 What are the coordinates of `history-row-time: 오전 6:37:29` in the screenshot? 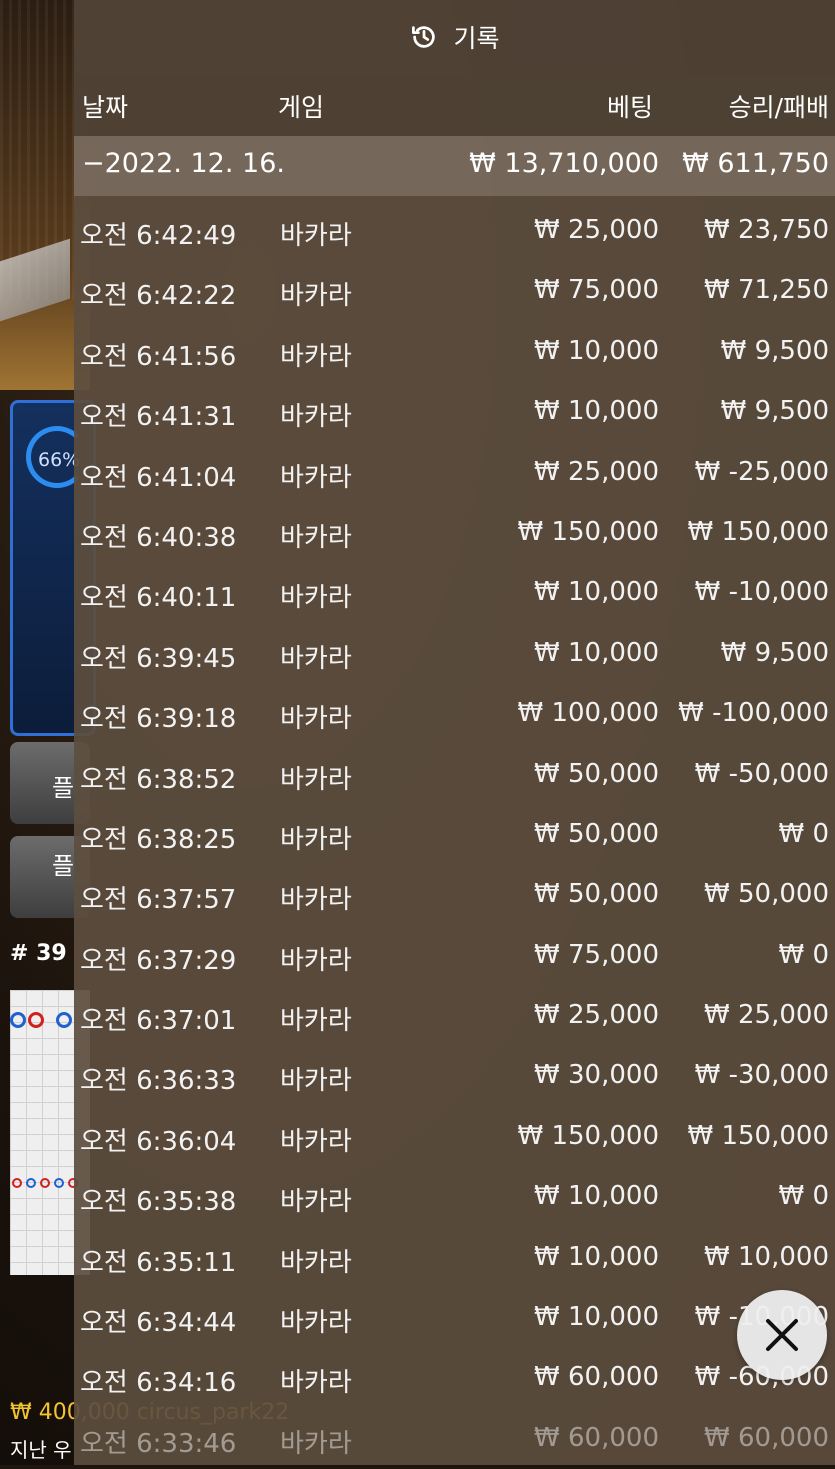 It's located at (158, 960).